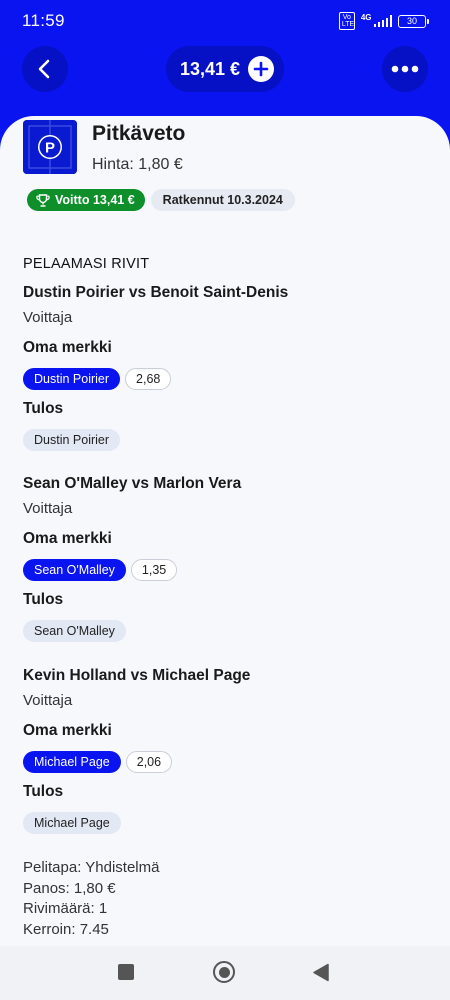  What do you see at coordinates (413, 21) in the screenshot?
I see `battery-icon: 30` at bounding box center [413, 21].